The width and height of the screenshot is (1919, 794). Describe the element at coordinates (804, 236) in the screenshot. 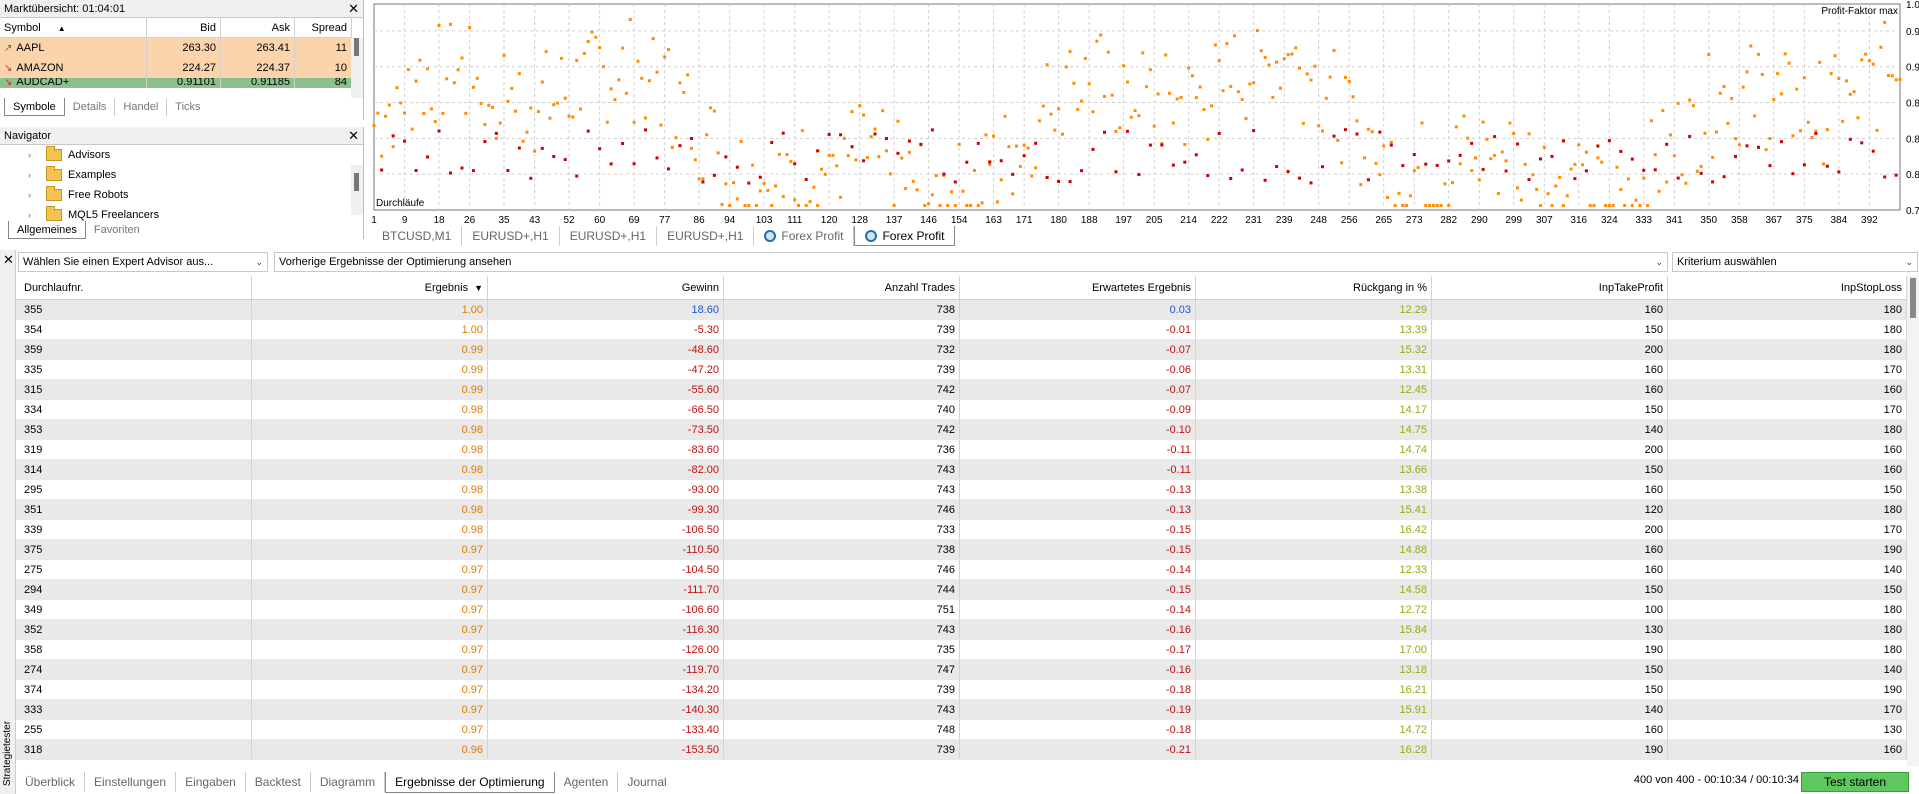

I see `chart-tab-forex-profit-1: Forex Profit` at that location.